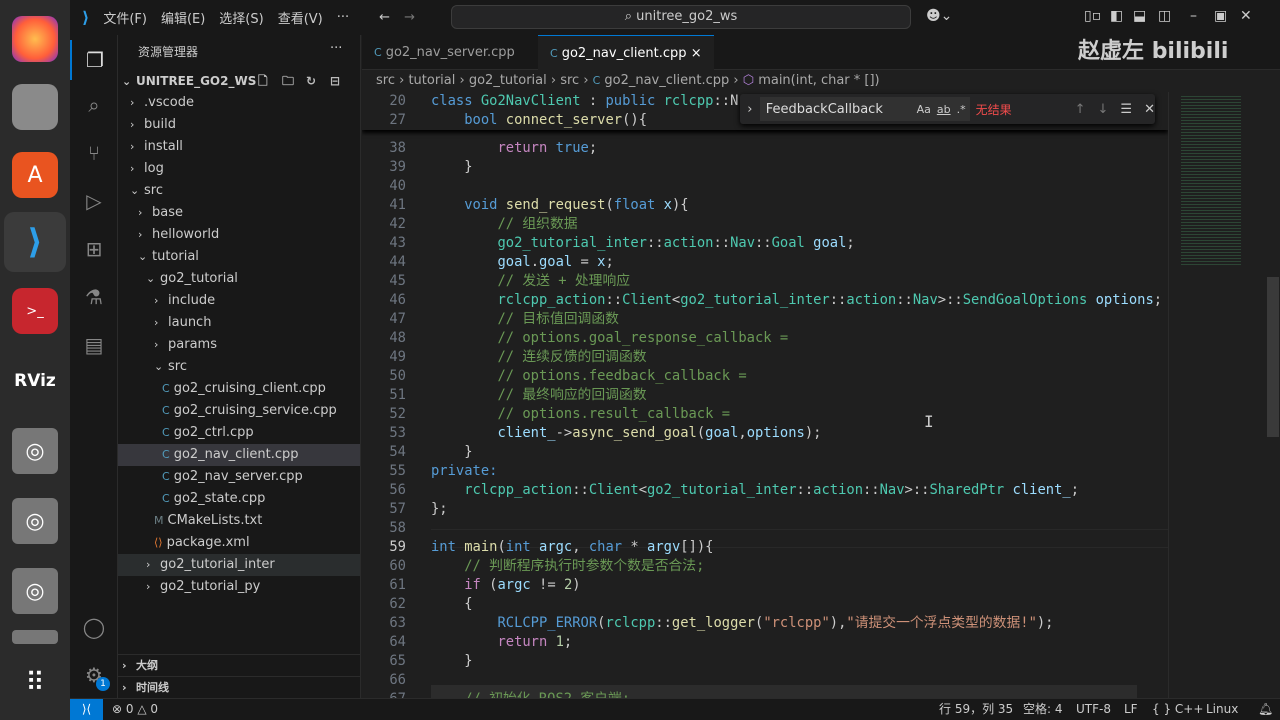 The height and width of the screenshot is (720, 1280). Describe the element at coordinates (451, 604) in the screenshot. I see `code-line: {` at that location.